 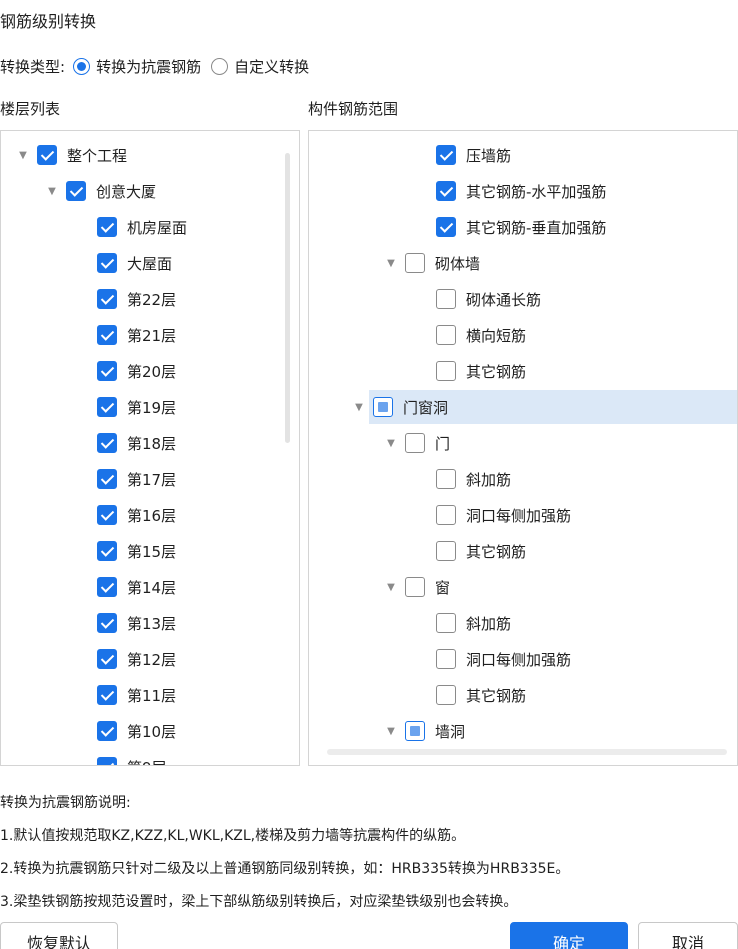 I want to click on restore-default-button: 恢复默认, so click(x=59, y=935).